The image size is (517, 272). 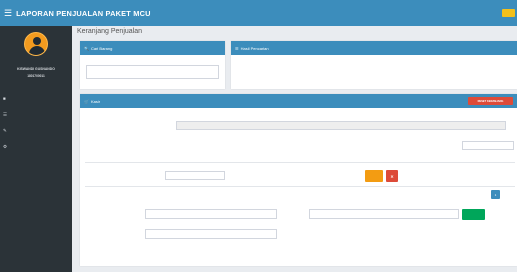 What do you see at coordinates (36, 76) in the screenshot?
I see `user-id: 1801700011` at bounding box center [36, 76].